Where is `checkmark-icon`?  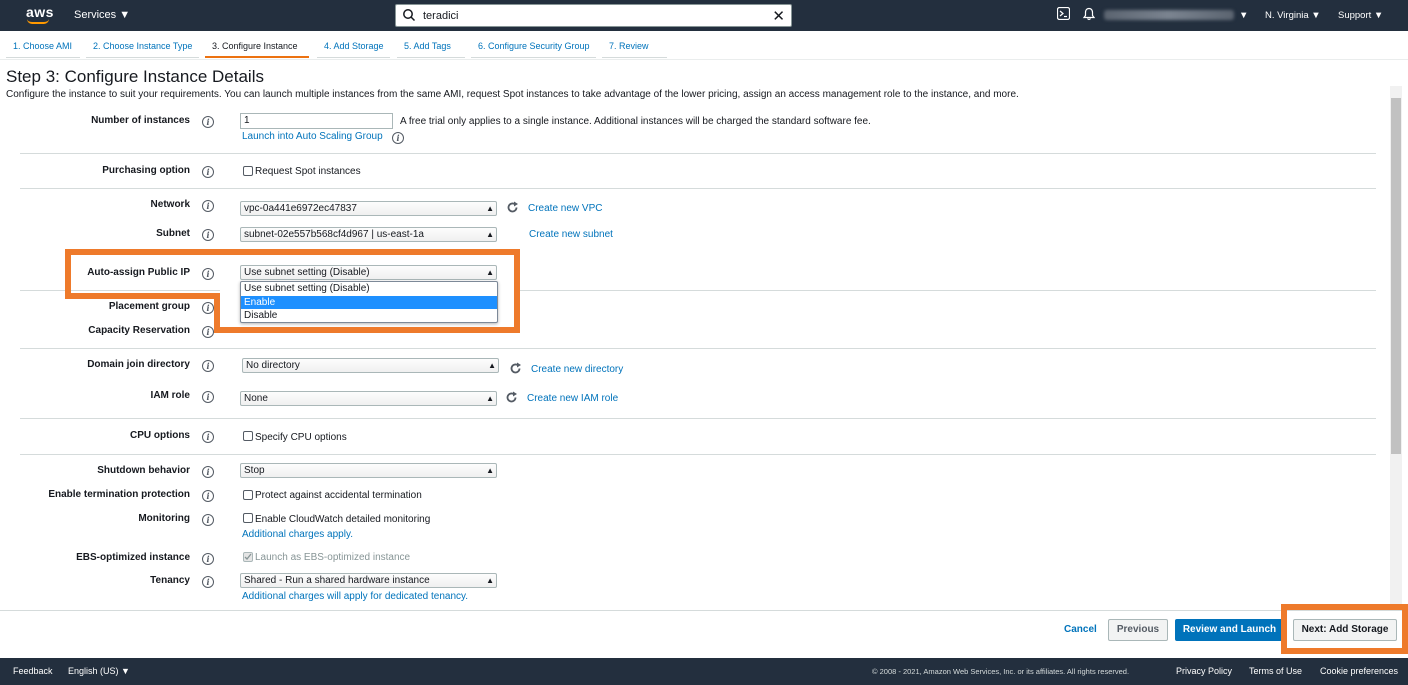
checkmark-icon is located at coordinates (248, 556).